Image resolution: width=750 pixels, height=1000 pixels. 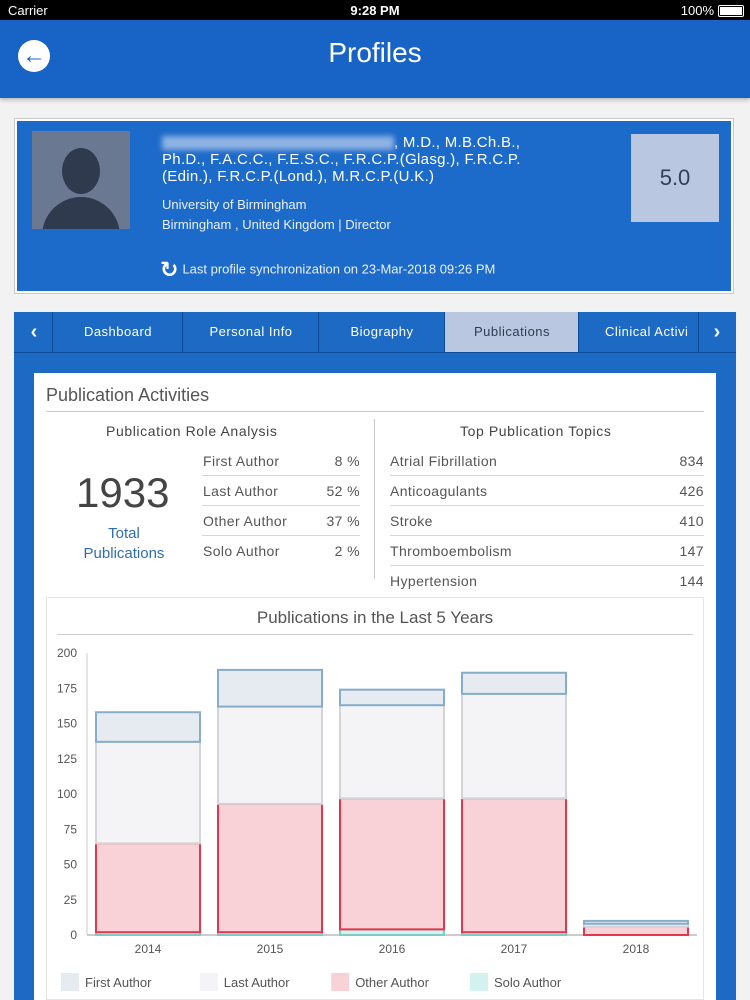 I want to click on y-tick-label: 75, so click(x=71, y=829).